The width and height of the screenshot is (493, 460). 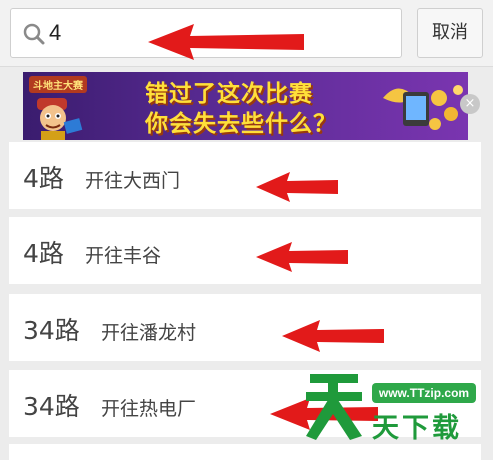 I want to click on route-item: 34路 开往潘龙村, so click(x=245, y=327).